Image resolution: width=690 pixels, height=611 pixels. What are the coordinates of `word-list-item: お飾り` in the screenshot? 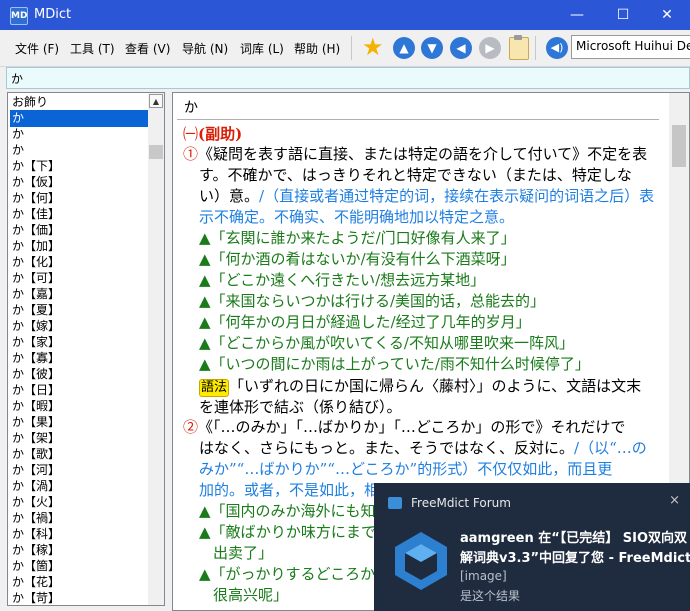 It's located at (79, 102).